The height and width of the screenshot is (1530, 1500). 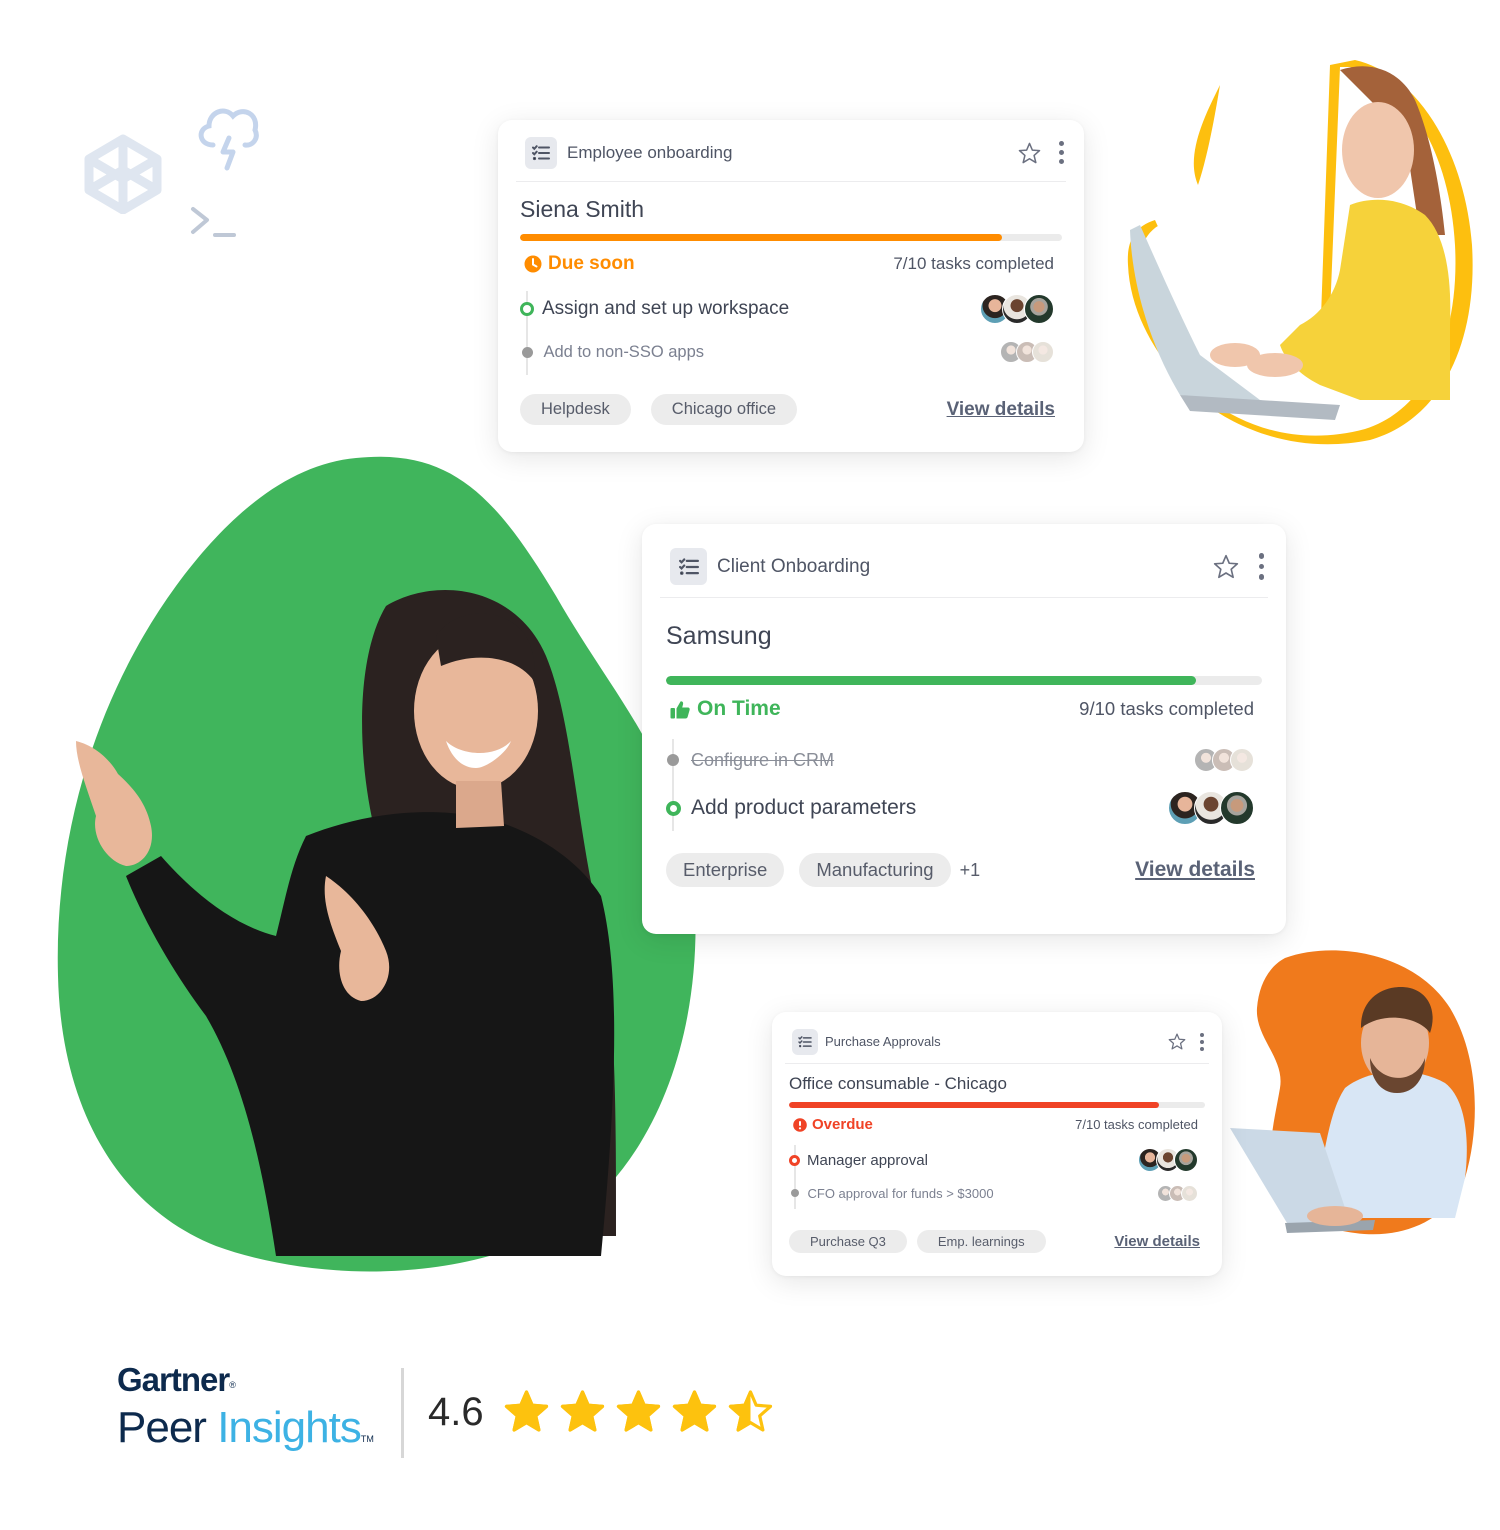 What do you see at coordinates (650, 152) in the screenshot?
I see `card-category: Employee onboarding` at bounding box center [650, 152].